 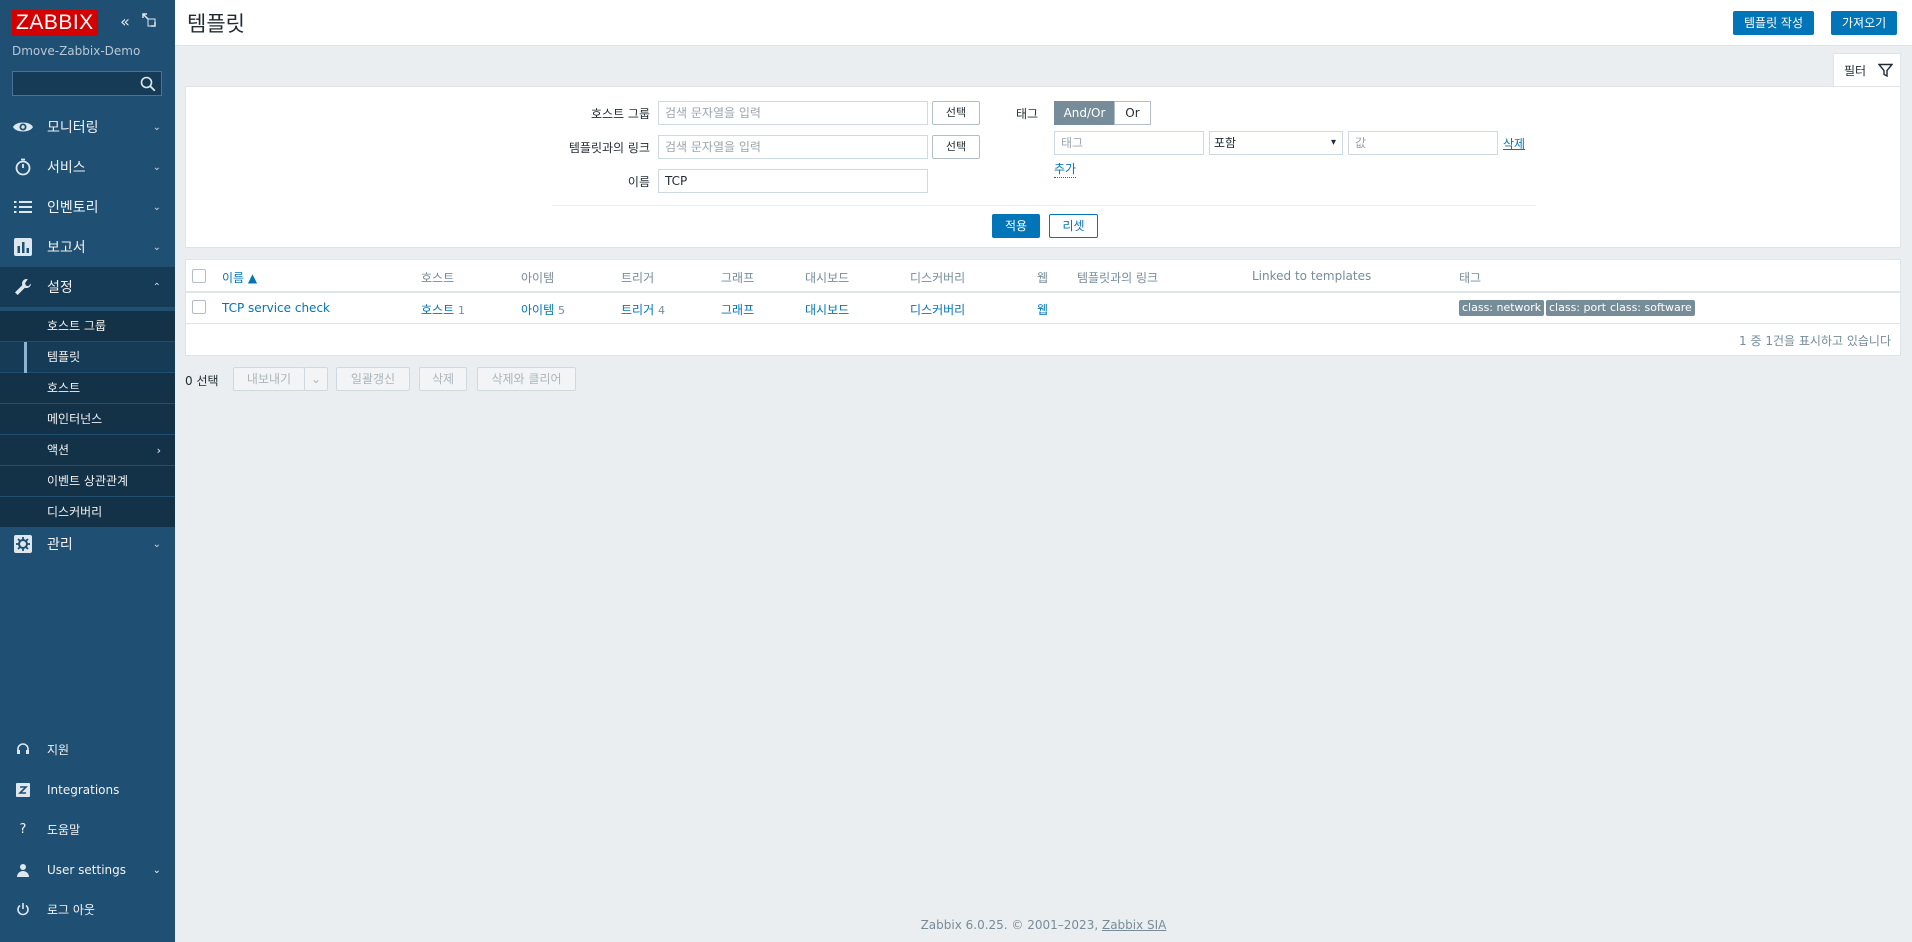 I want to click on nav-services: 서비스 ⌄, so click(x=87, y=167).